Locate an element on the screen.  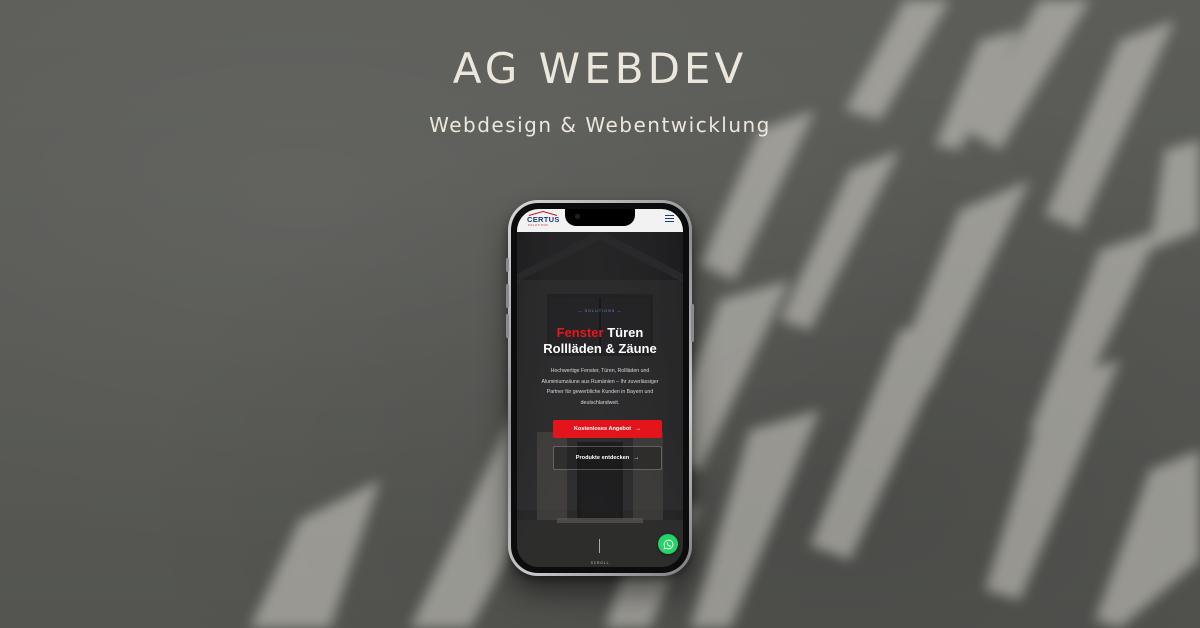
free-quote-button: Kostenloses Angebot → is located at coordinates (607, 429).